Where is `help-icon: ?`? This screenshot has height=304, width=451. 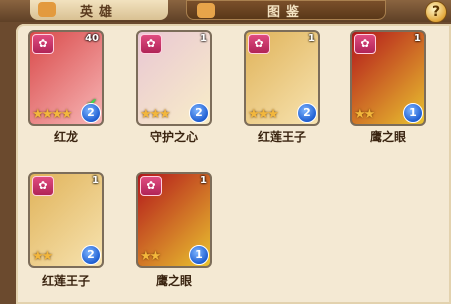 help-icon: ? is located at coordinates (436, 12).